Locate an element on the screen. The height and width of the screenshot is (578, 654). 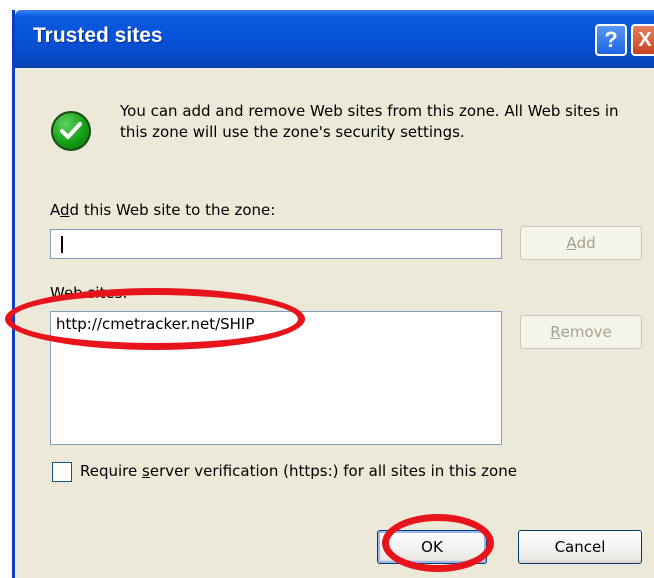
help-button: ? is located at coordinates (611, 40).